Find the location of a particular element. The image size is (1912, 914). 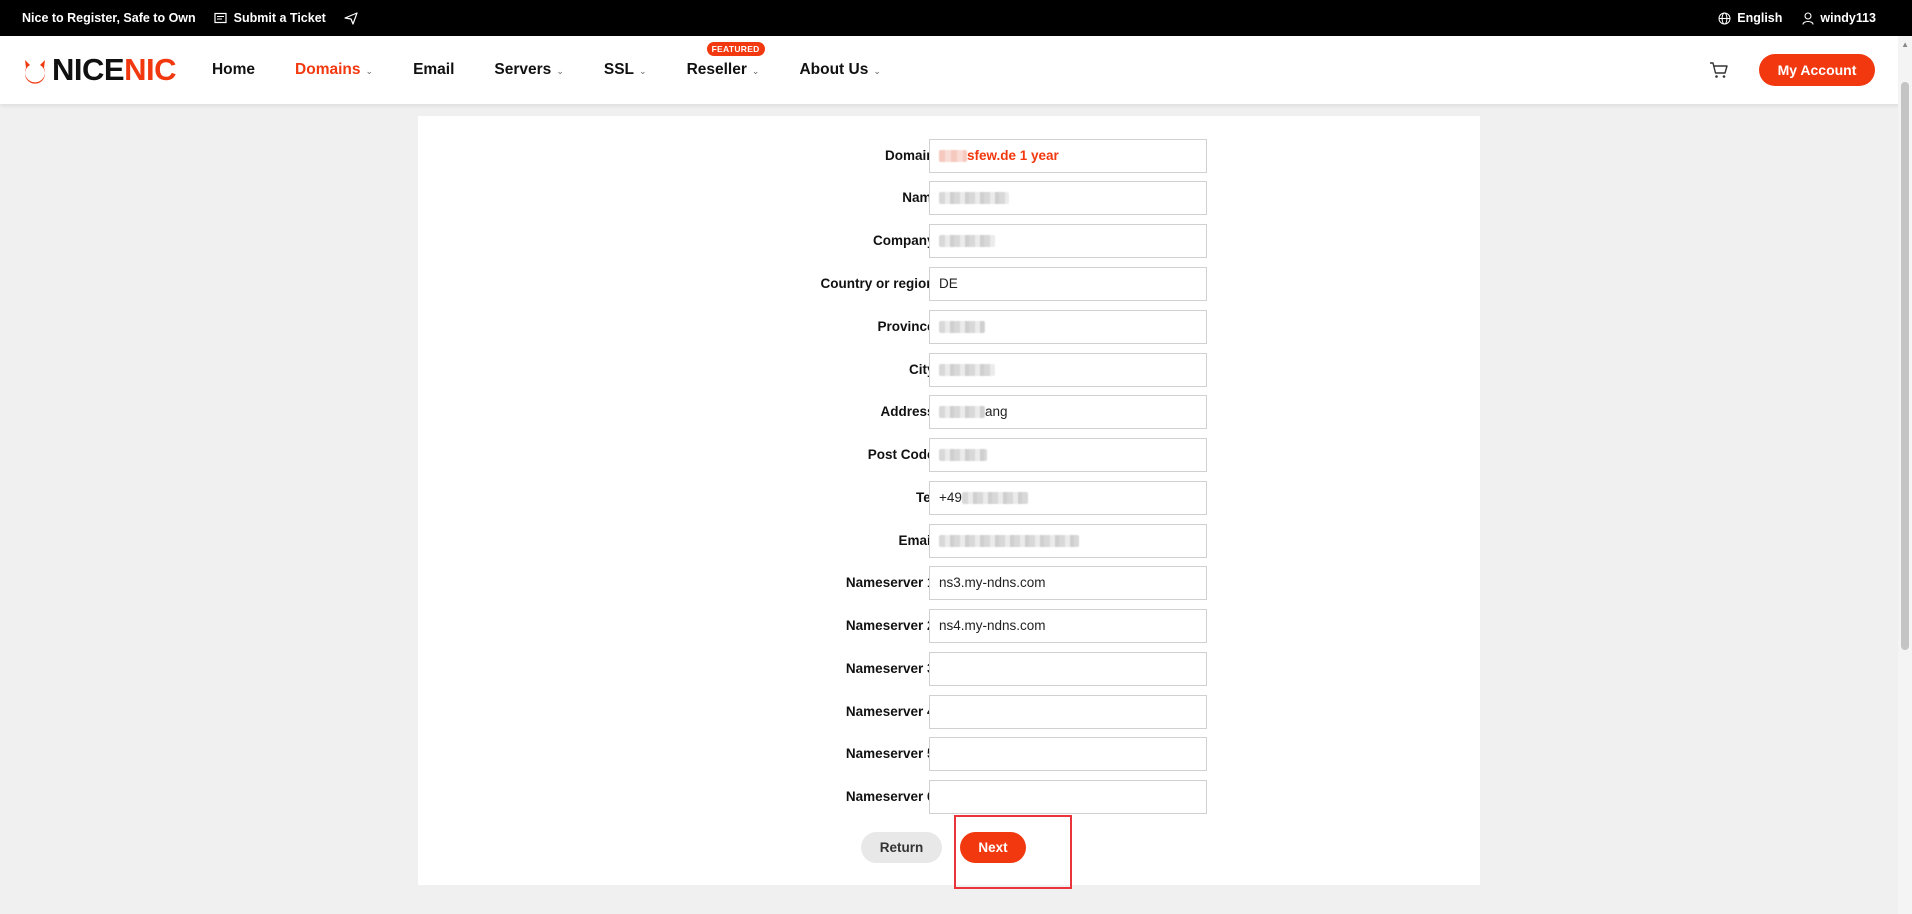

nav-home-label: Home is located at coordinates (233, 69).